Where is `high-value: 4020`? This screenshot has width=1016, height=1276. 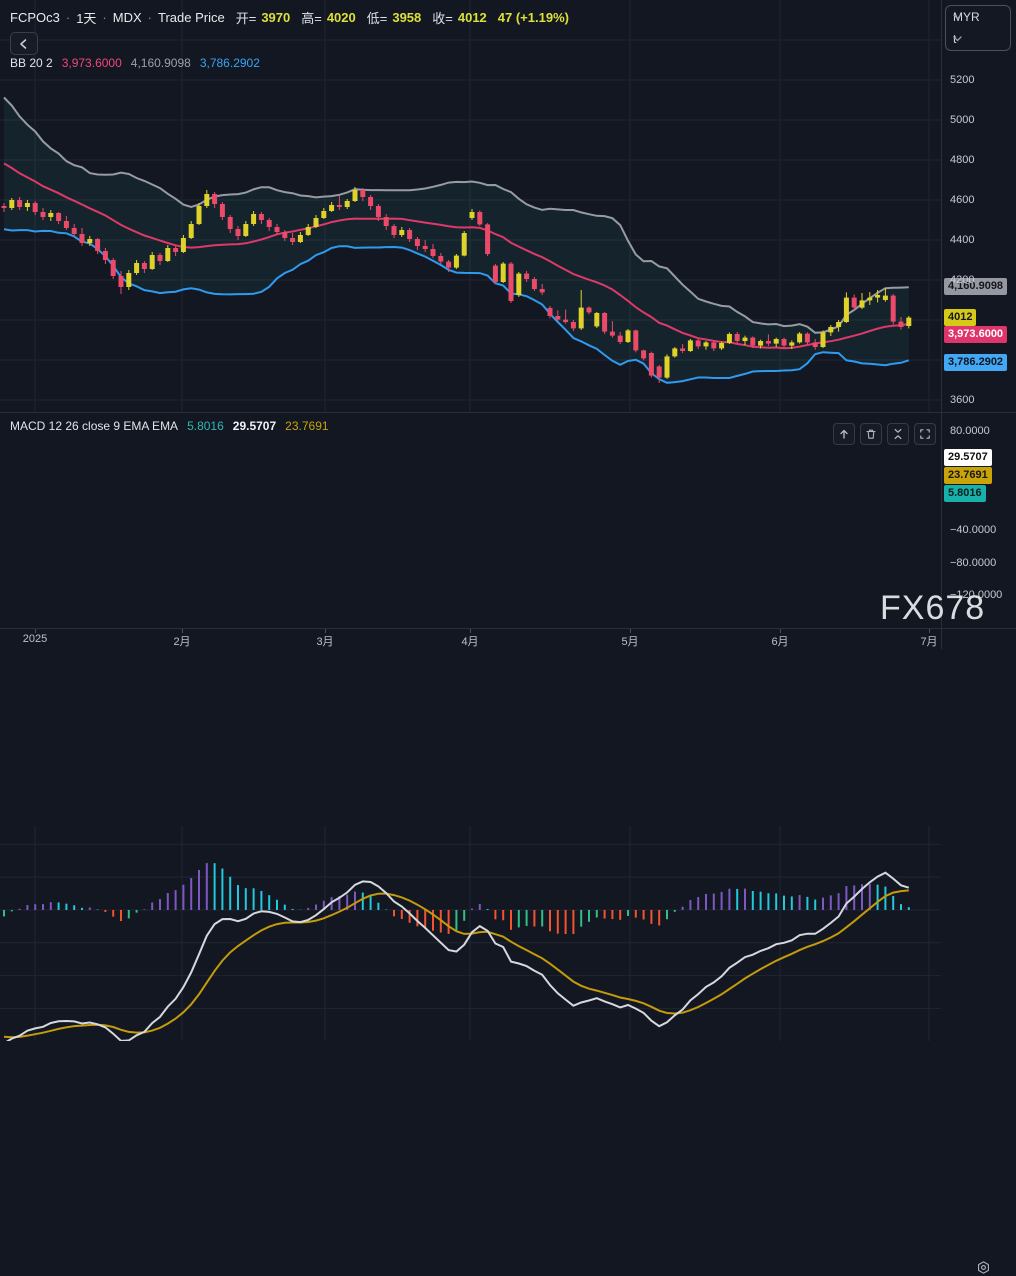
high-value: 4020 is located at coordinates (341, 17).